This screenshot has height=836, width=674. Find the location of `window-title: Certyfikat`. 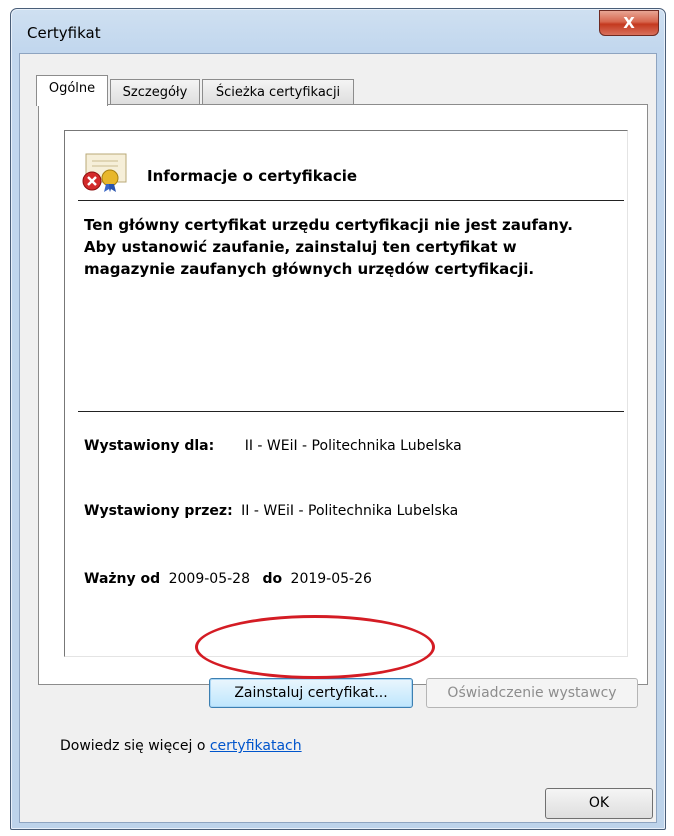

window-title: Certyfikat is located at coordinates (64, 33).